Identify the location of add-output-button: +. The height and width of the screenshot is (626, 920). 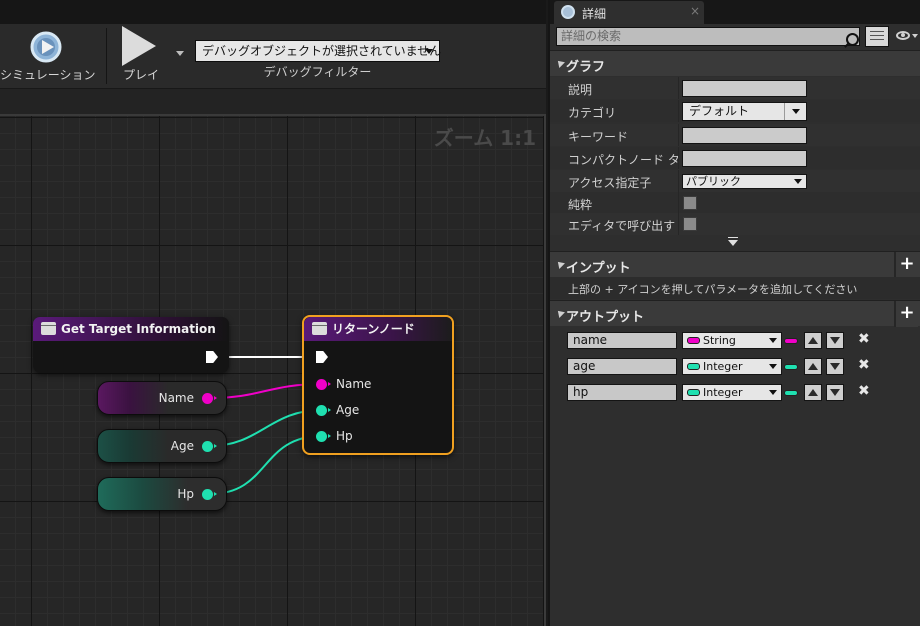
(906, 314).